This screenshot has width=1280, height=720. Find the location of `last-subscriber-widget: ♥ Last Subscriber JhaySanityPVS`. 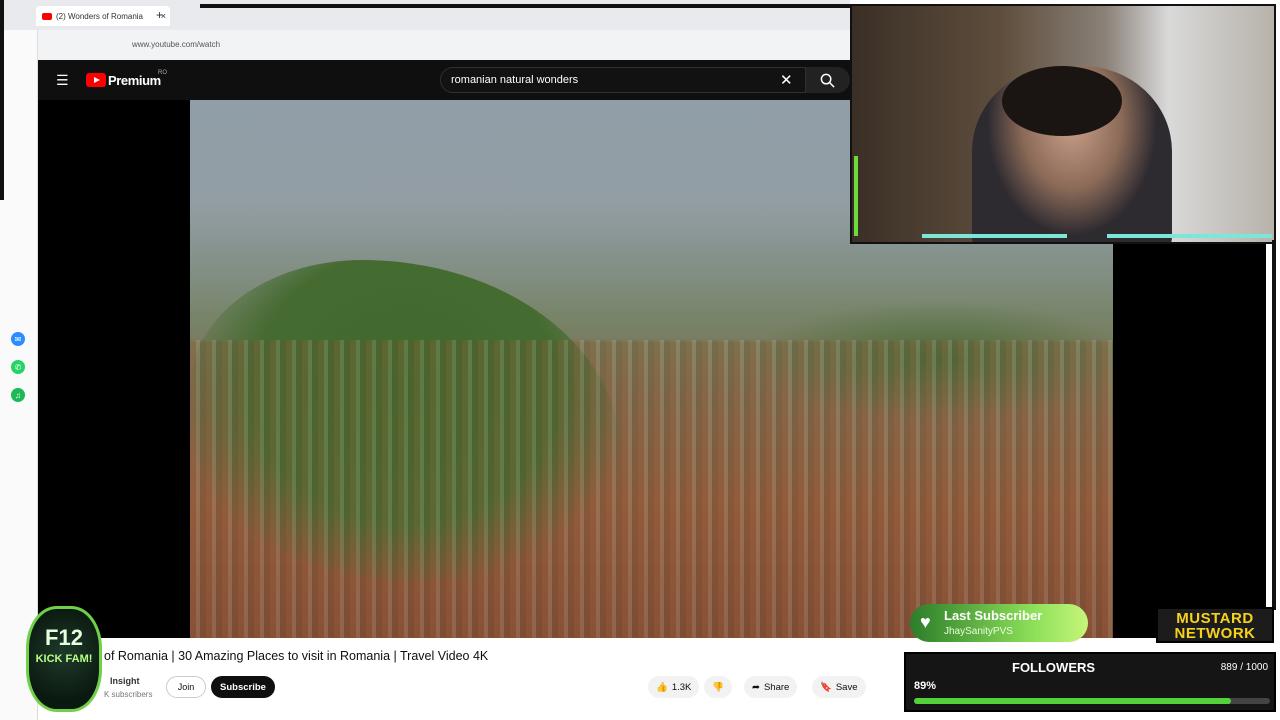

last-subscriber-widget: ♥ Last Subscriber JhaySanityPVS is located at coordinates (999, 623).